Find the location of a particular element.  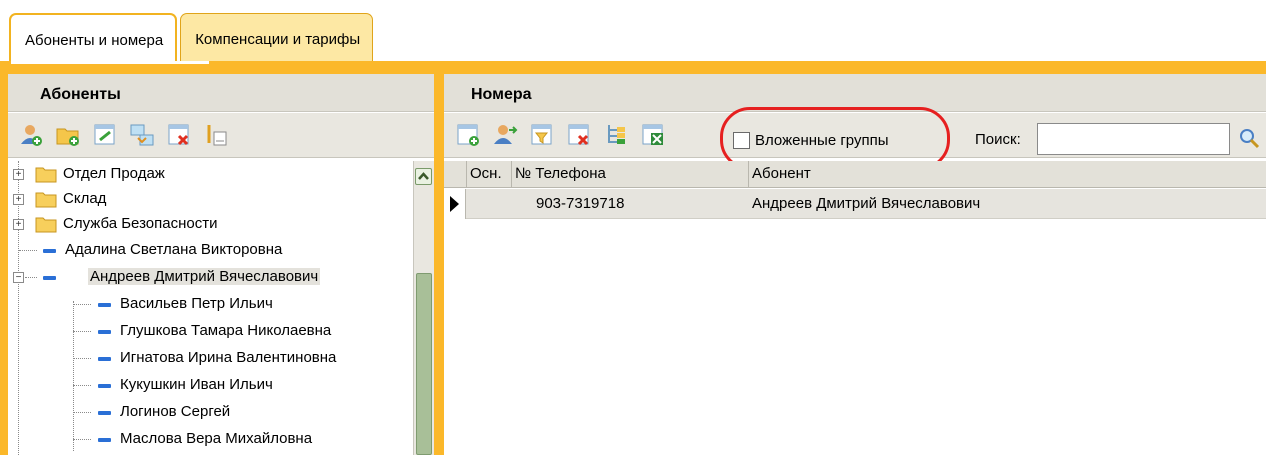

frame-border-left is located at coordinates (4, 264).